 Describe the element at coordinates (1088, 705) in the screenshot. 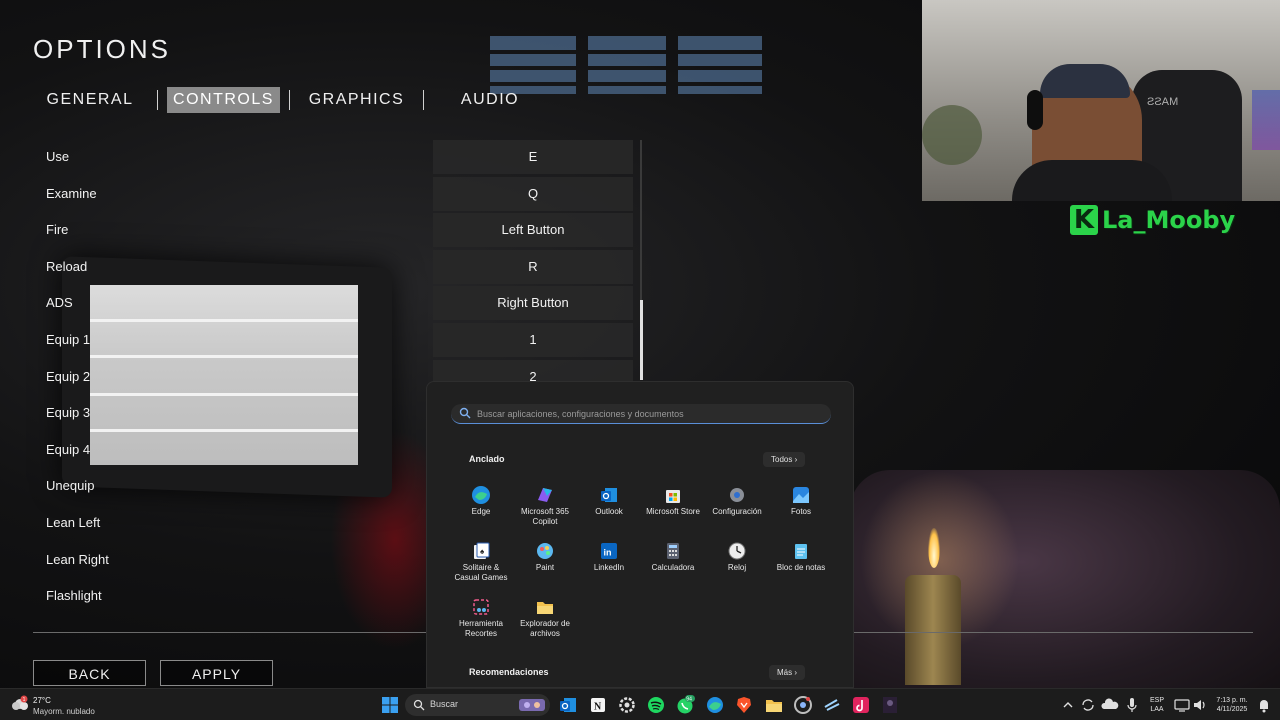

I see `sync-icon` at that location.